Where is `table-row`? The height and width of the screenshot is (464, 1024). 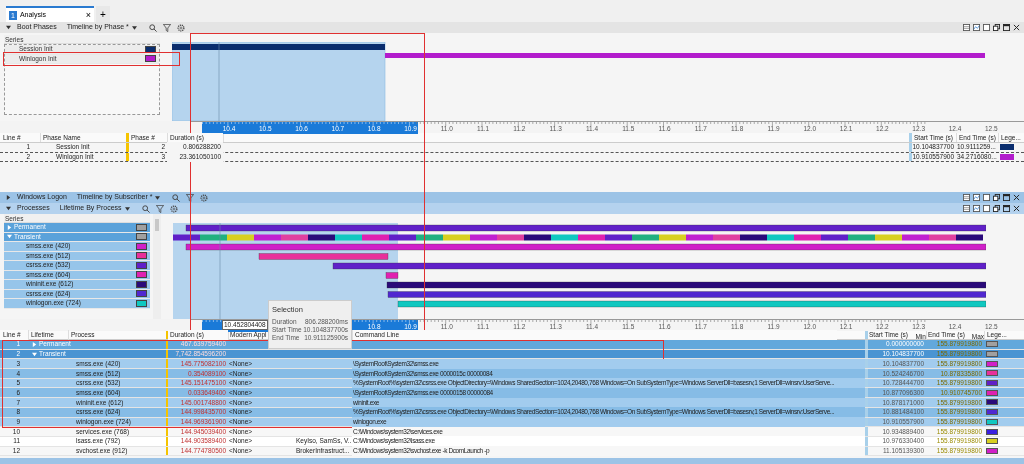
table-row is located at coordinates (512, 412).